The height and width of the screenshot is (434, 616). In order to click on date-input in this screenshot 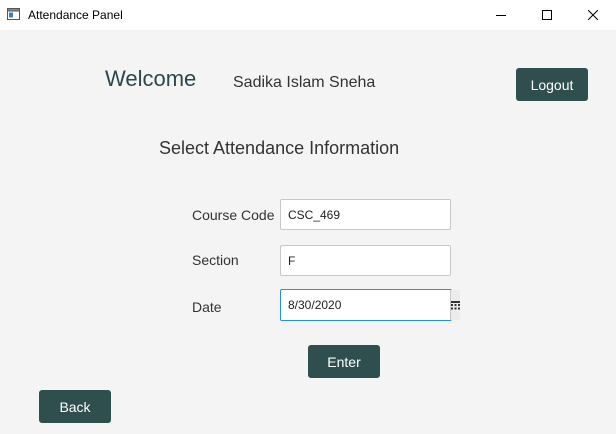, I will do `click(365, 305)`.